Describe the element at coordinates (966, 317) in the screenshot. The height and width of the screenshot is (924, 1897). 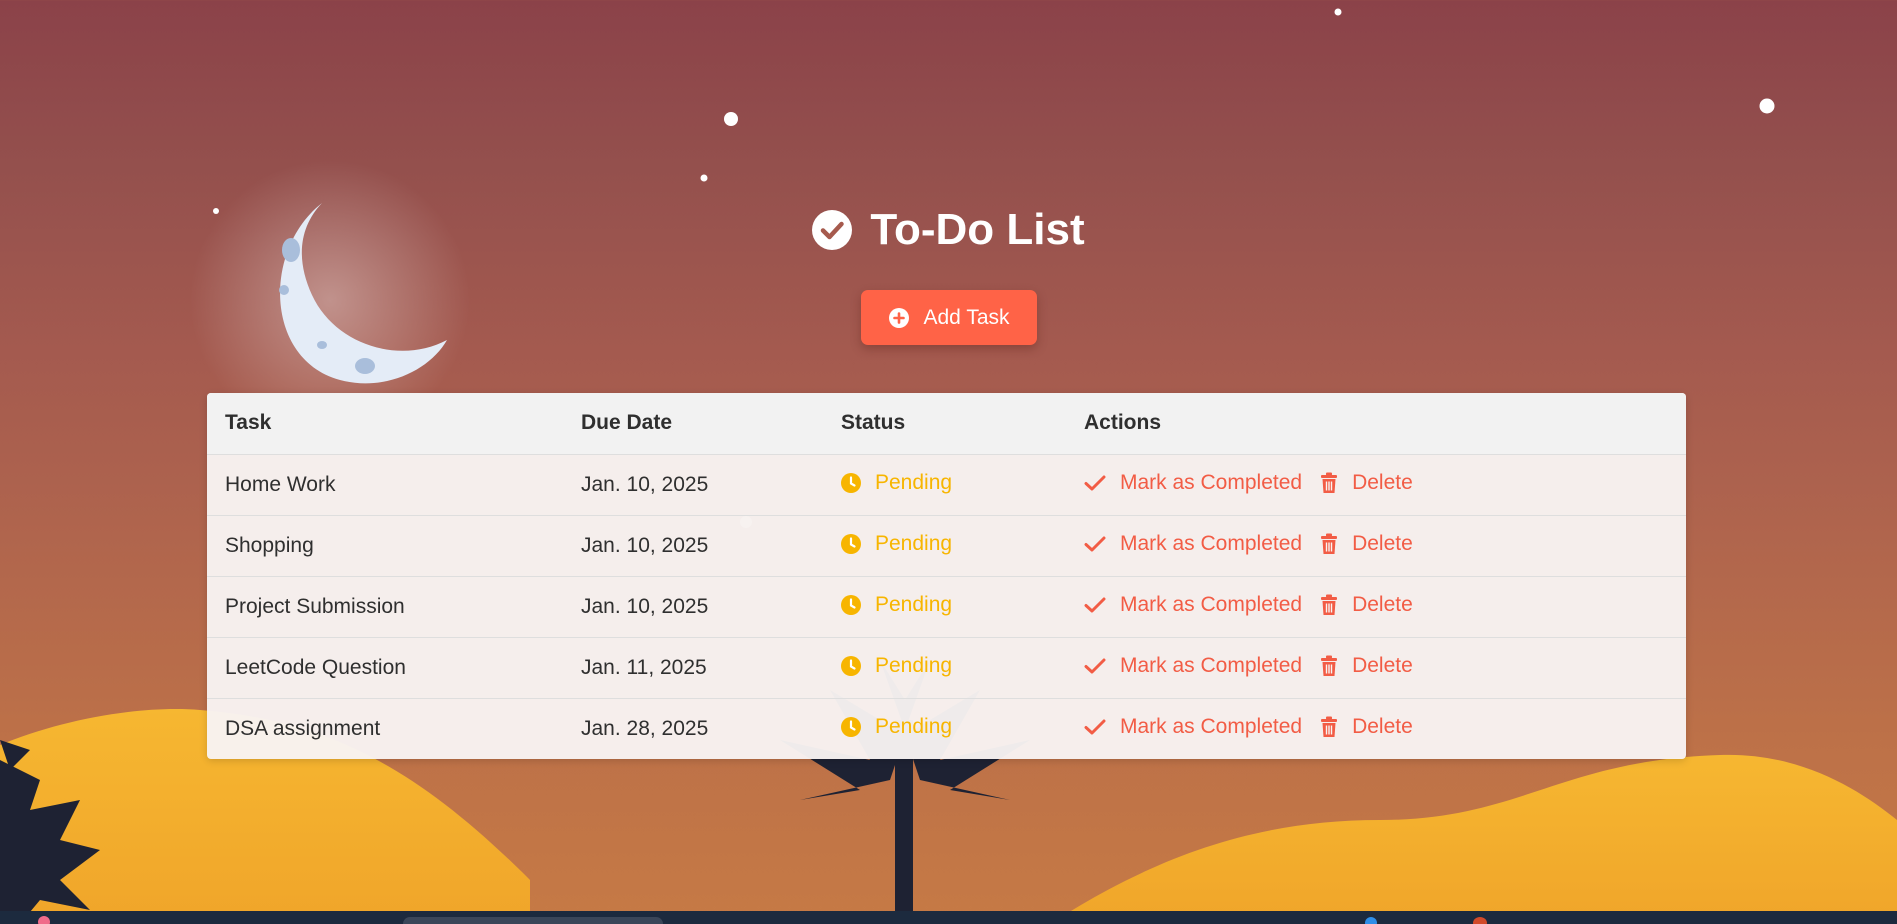
I see `add-task-label: Add Task` at that location.